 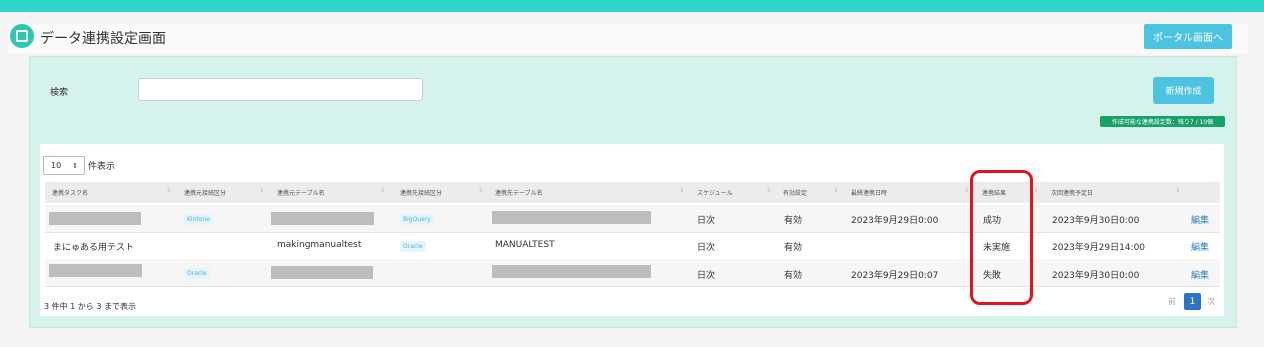 I want to click on connection-badge: Kintone, so click(x=198, y=219).